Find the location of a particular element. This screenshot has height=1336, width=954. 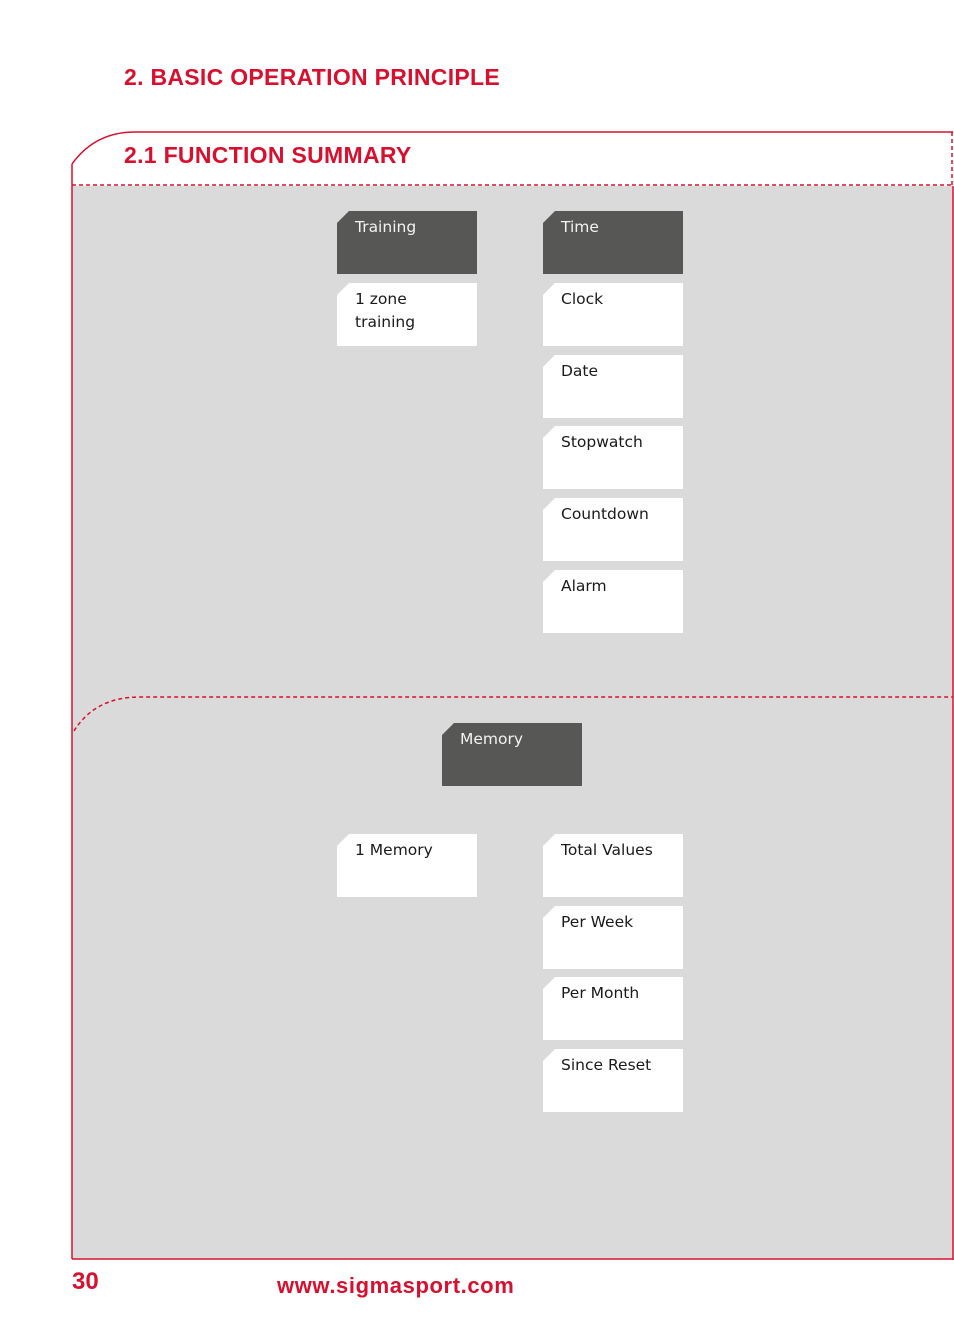

item-box-date: Date is located at coordinates (613, 386).